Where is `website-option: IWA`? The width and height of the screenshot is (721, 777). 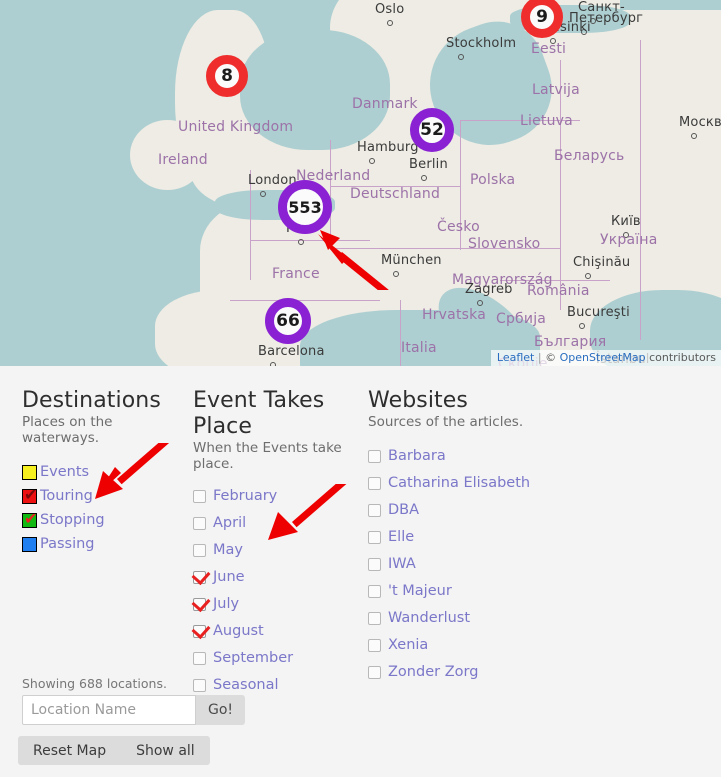 website-option: IWA is located at coordinates (533, 564).